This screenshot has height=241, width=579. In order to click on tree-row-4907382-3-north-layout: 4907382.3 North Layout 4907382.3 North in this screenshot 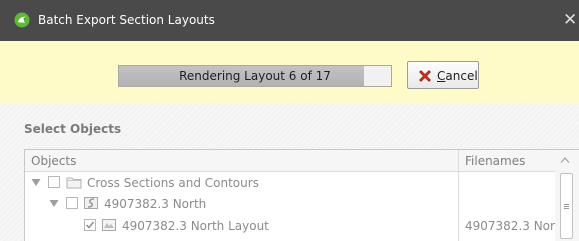, I will do `click(296, 225)`.